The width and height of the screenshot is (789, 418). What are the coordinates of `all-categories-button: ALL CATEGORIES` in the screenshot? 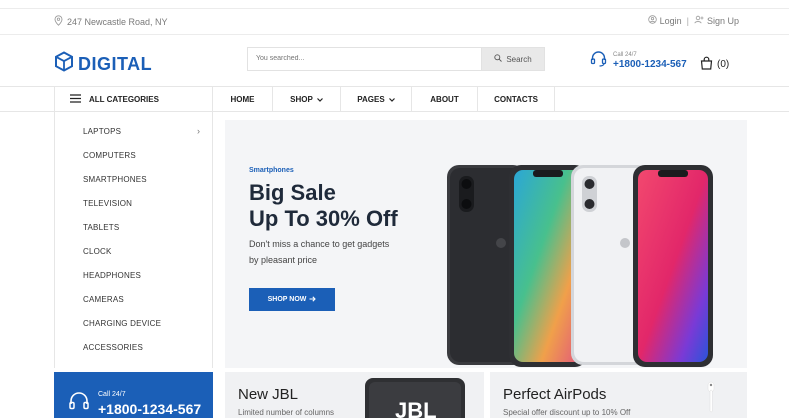 It's located at (133, 99).